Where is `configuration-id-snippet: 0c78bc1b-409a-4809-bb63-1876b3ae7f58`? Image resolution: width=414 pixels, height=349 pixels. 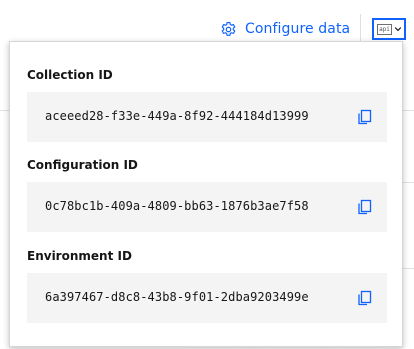 configuration-id-snippet: 0c78bc1b-409a-4809-bb63-1876b3ae7f58 is located at coordinates (207, 207).